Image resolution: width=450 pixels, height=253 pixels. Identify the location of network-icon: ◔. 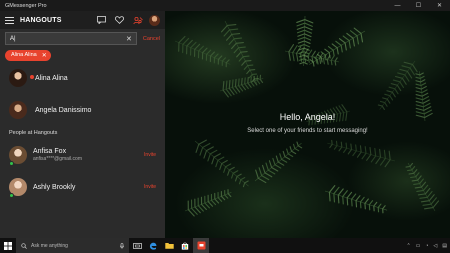
(426, 246).